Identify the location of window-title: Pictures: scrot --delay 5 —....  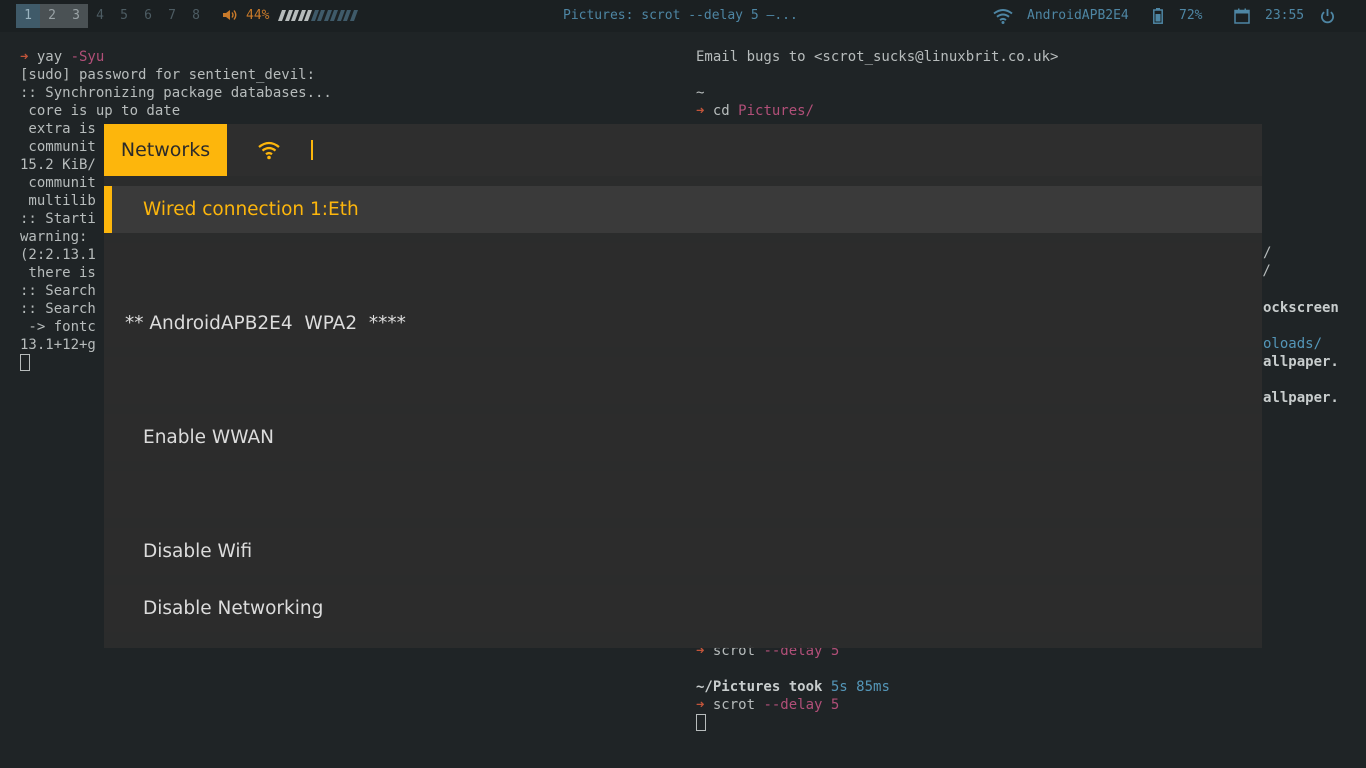
(680, 15).